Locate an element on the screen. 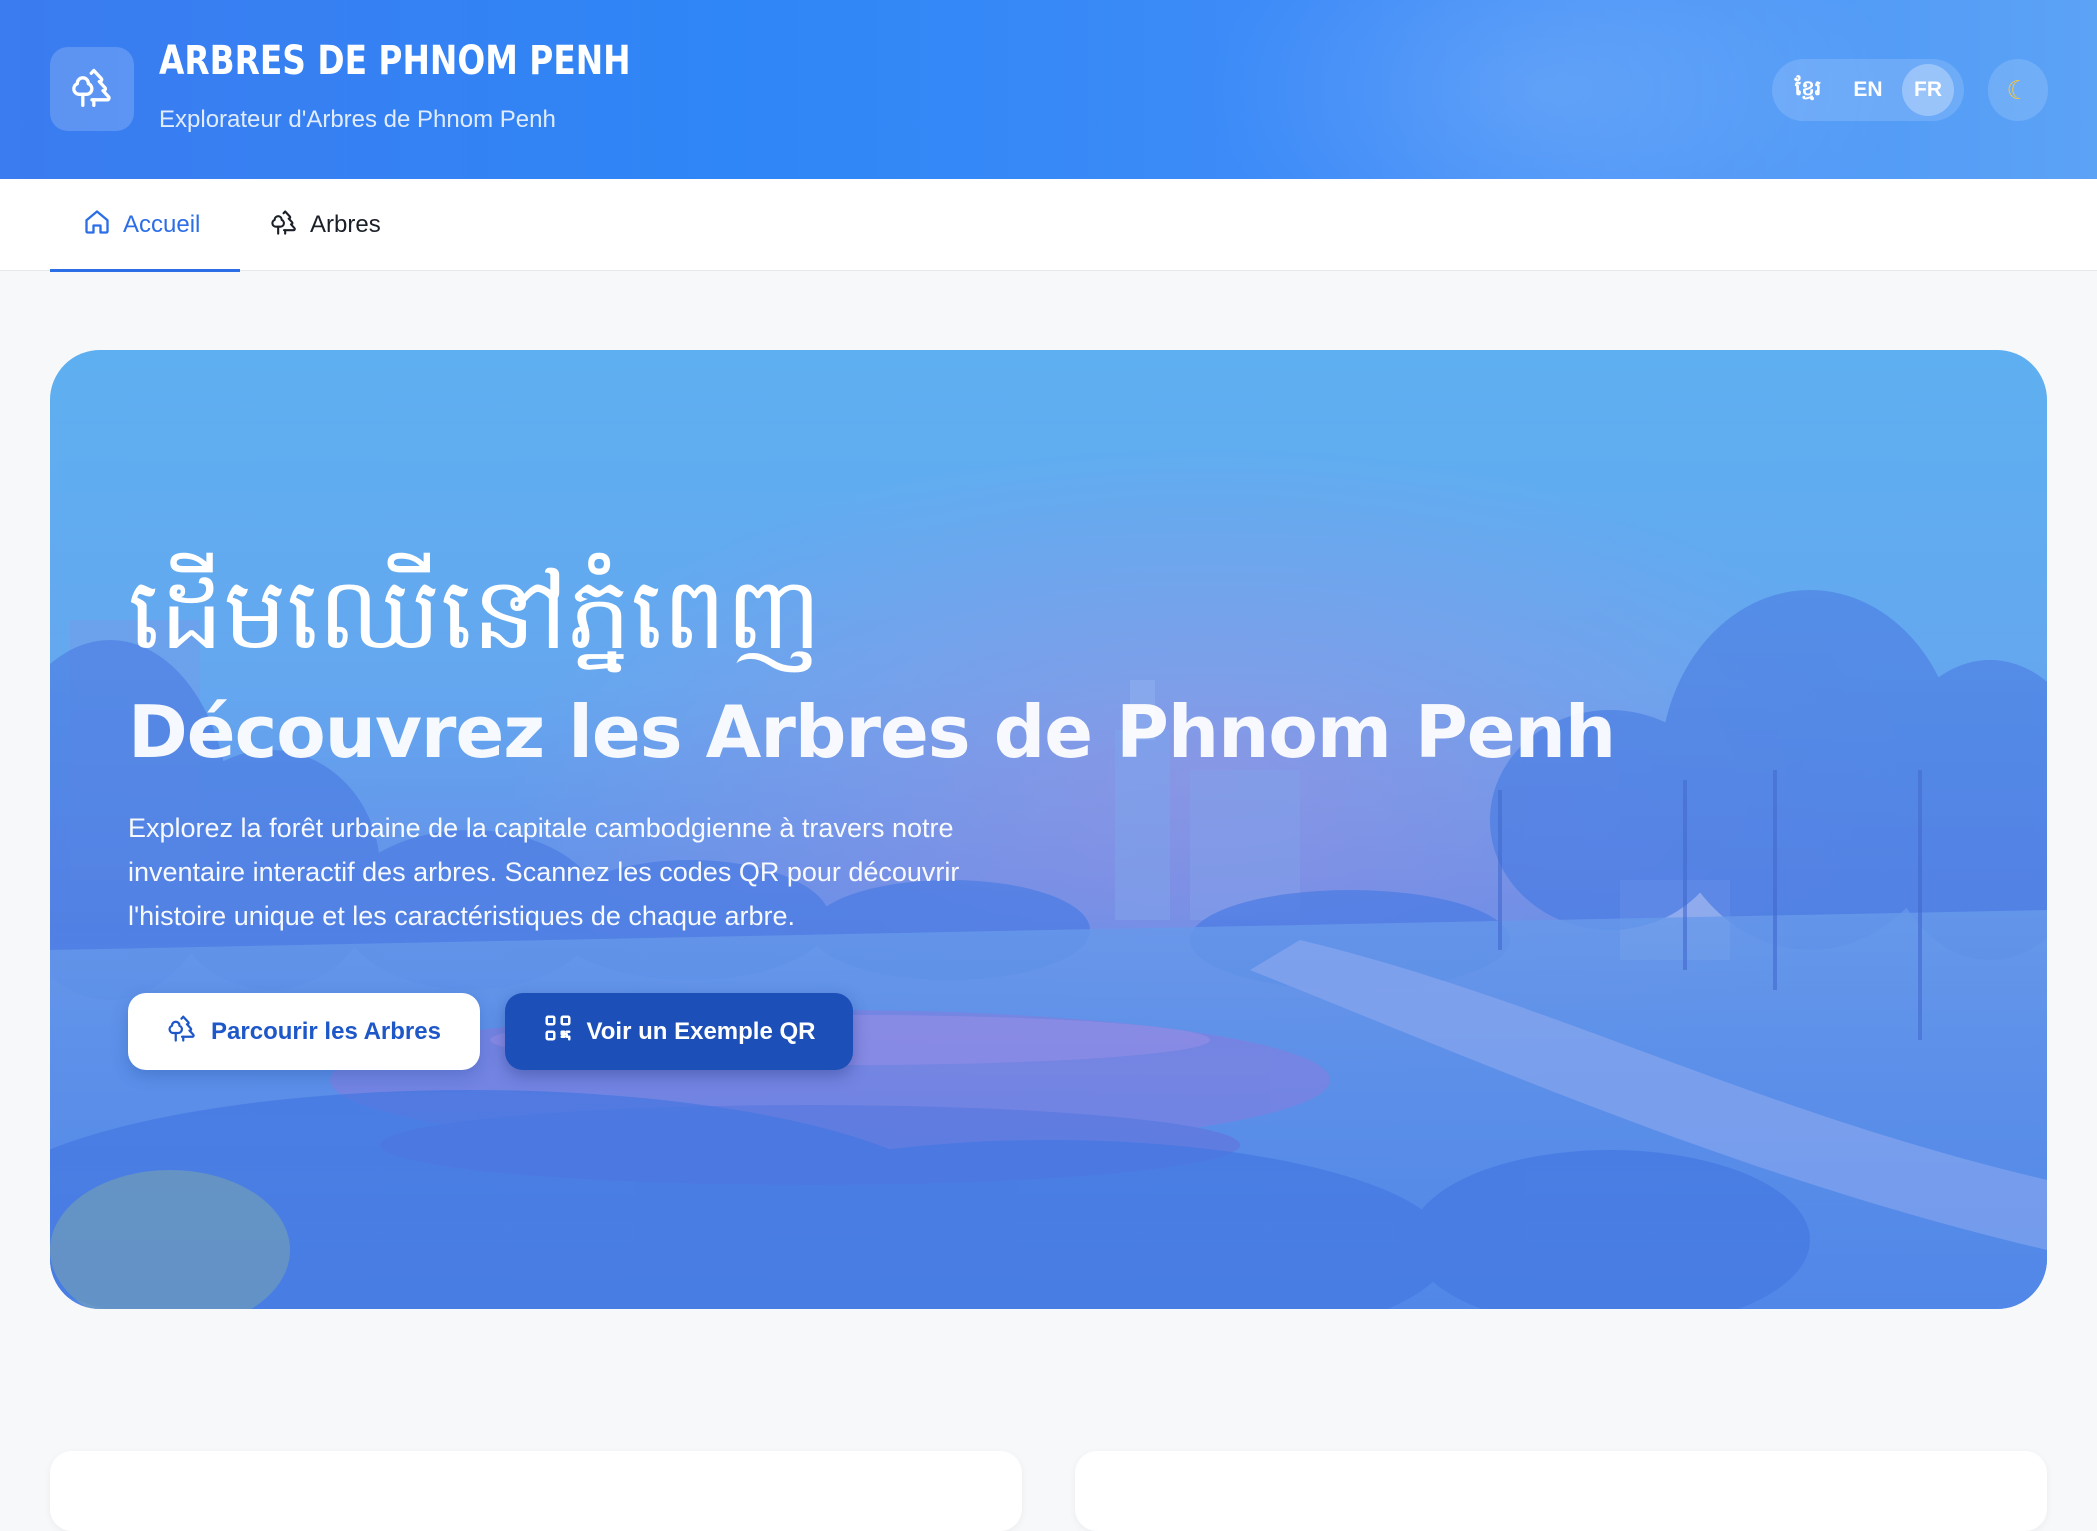  feature-card-left is located at coordinates (536, 1491).